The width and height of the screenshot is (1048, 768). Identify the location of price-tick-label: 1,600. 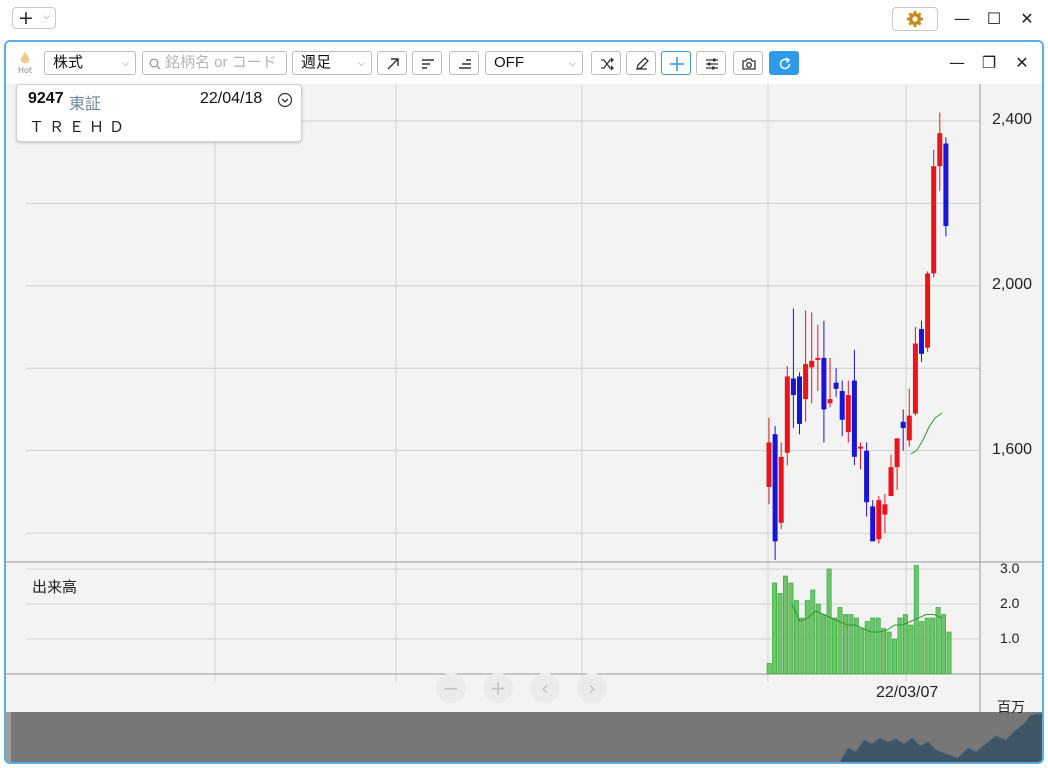
(1012, 449).